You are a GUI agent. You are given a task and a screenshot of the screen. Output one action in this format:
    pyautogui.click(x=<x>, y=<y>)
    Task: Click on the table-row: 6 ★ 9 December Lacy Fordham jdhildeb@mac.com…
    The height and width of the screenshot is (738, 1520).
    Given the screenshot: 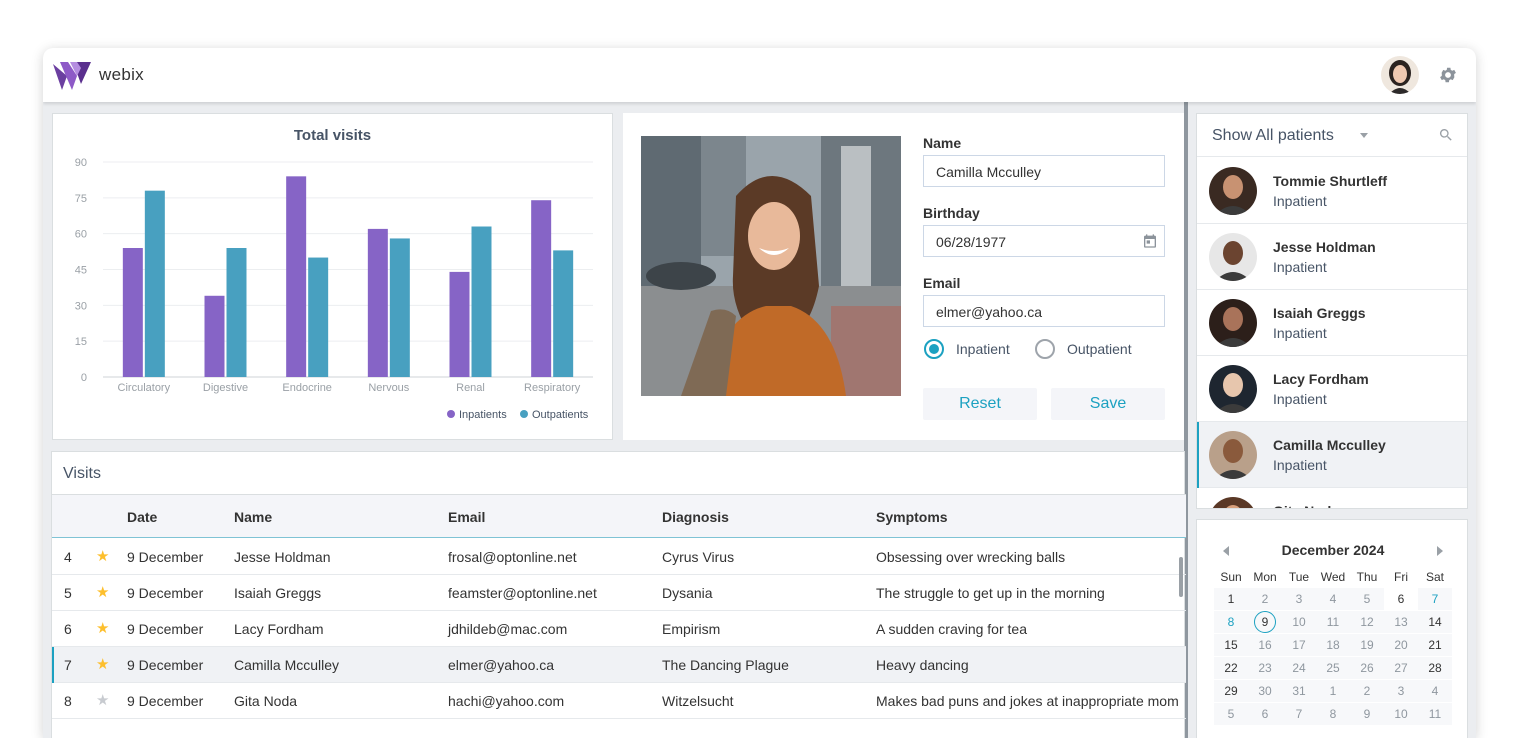 What is the action you would take?
    pyautogui.click(x=619, y=629)
    